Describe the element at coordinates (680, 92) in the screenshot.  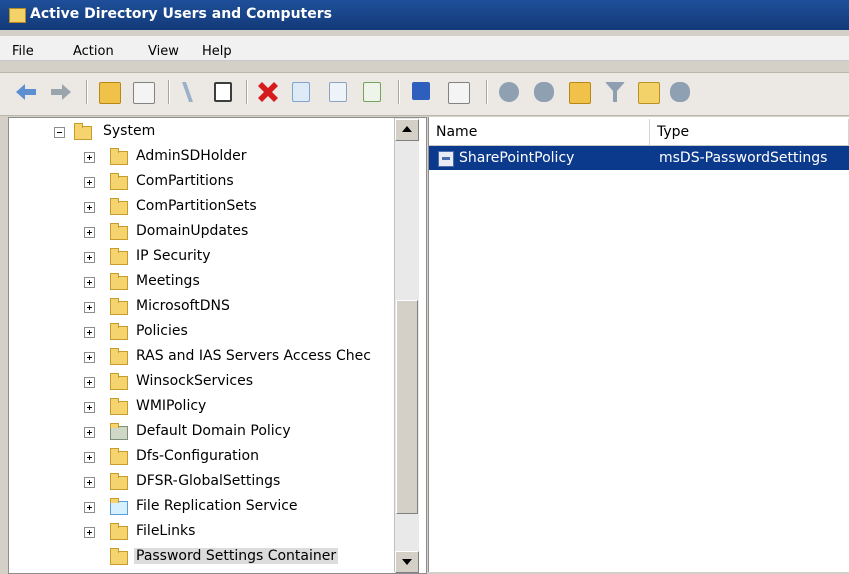
I see `add-to-group-icon` at that location.